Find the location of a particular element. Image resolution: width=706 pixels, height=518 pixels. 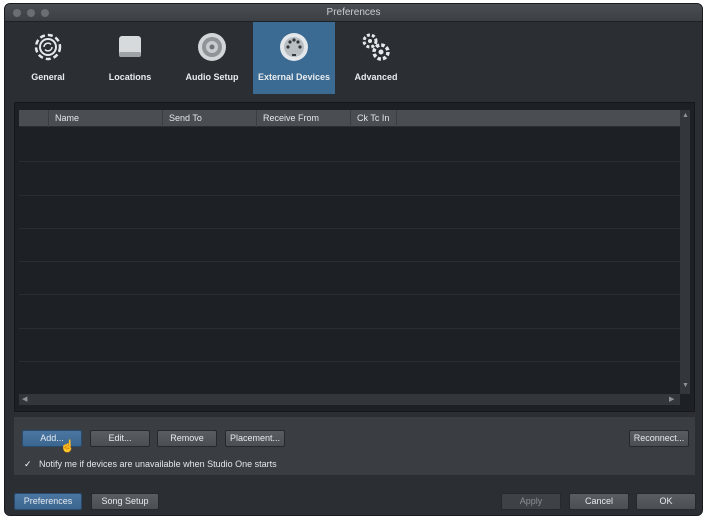

speaker-icon is located at coordinates (212, 47).